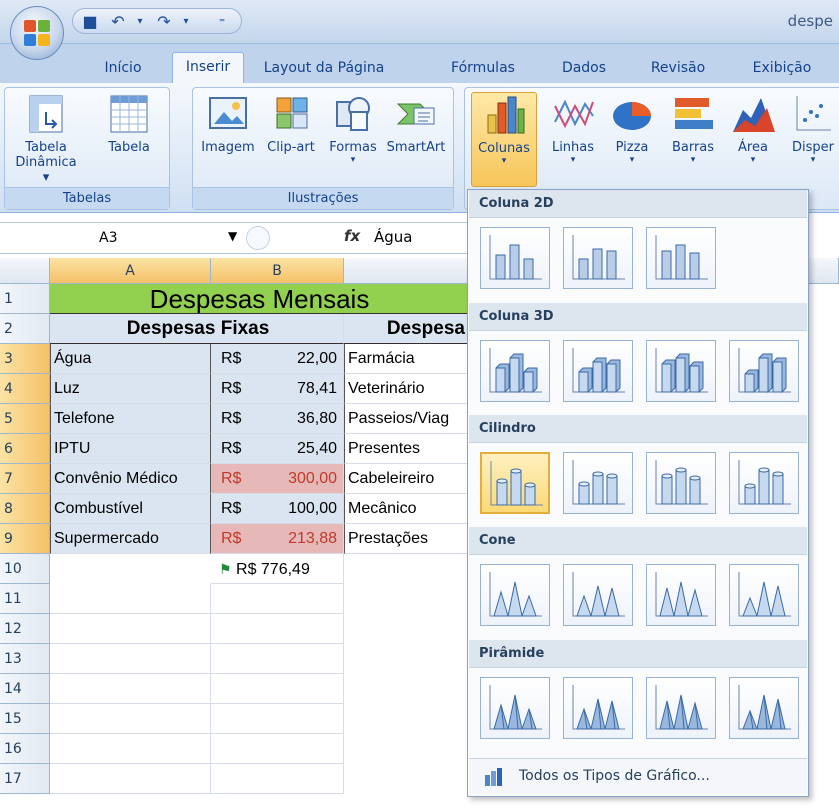 The image size is (839, 808). I want to click on tab-inicio: Início, so click(123, 69).